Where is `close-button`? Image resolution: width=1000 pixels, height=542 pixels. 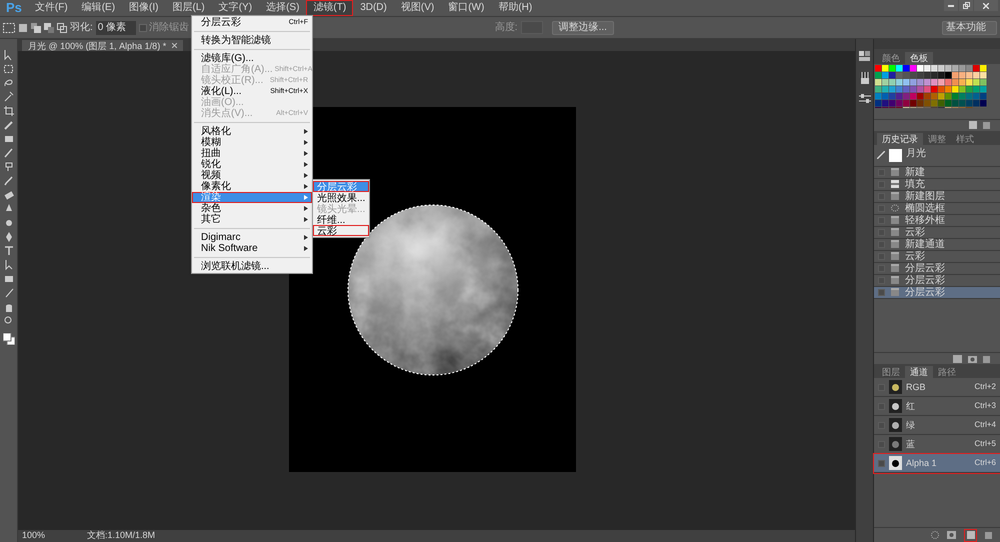
close-button is located at coordinates (986, 5).